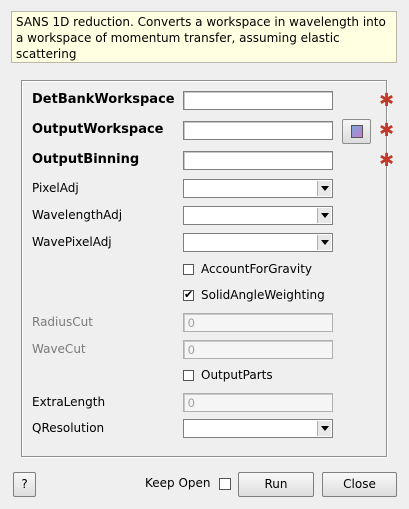 The width and height of the screenshot is (409, 509). Describe the element at coordinates (59, 349) in the screenshot. I see `wave-cut-label: WaveCut` at that location.